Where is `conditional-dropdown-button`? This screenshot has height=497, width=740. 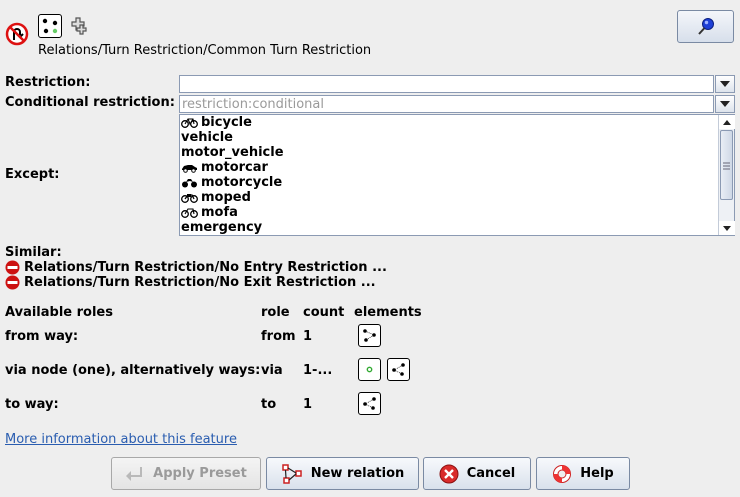
conditional-dropdown-button is located at coordinates (725, 104).